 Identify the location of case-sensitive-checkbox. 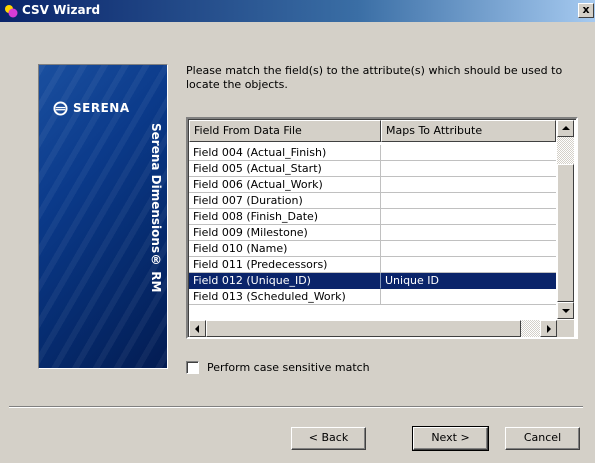
(192, 367).